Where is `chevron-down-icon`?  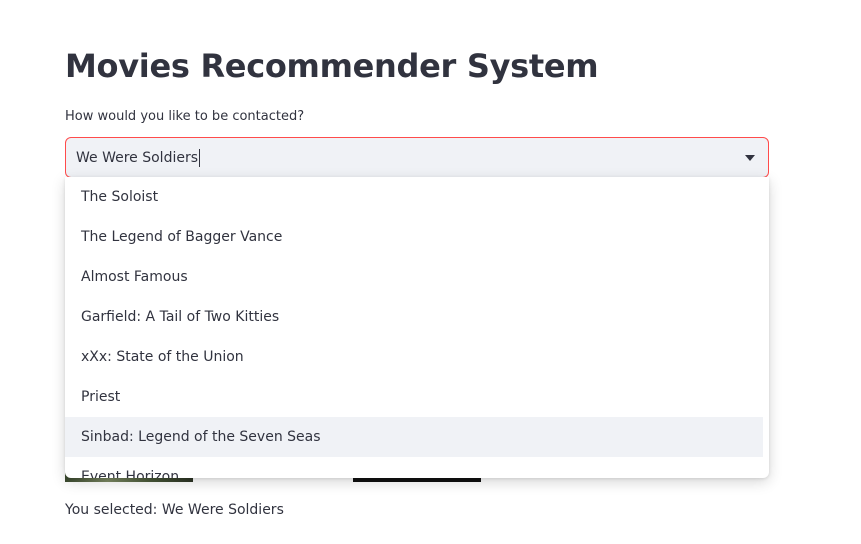 chevron-down-icon is located at coordinates (750, 158).